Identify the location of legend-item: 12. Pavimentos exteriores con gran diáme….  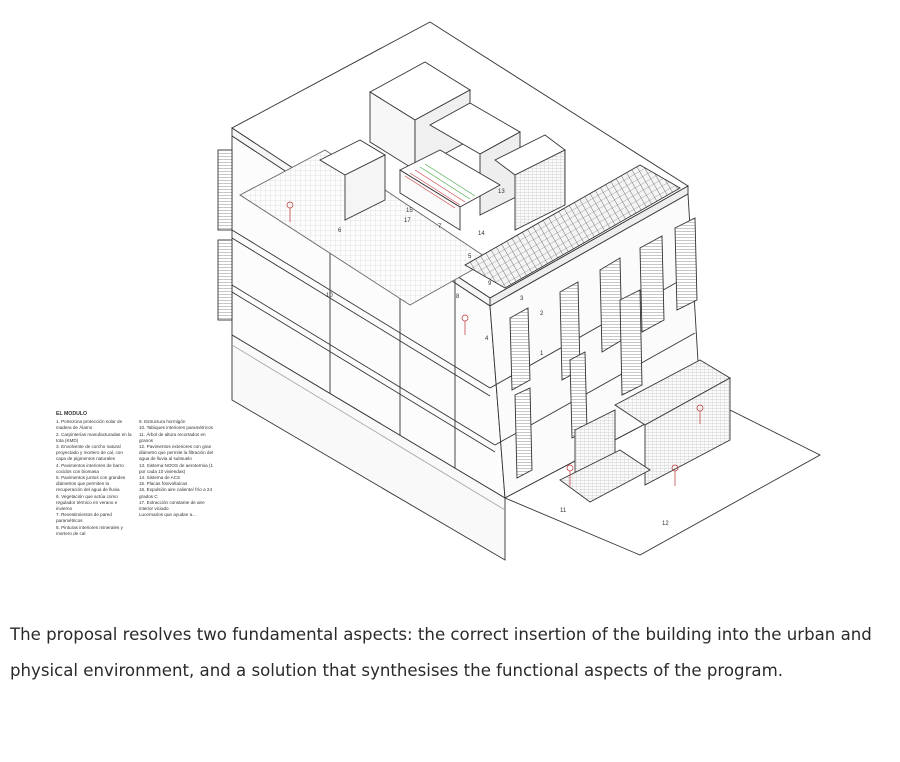
(176, 453).